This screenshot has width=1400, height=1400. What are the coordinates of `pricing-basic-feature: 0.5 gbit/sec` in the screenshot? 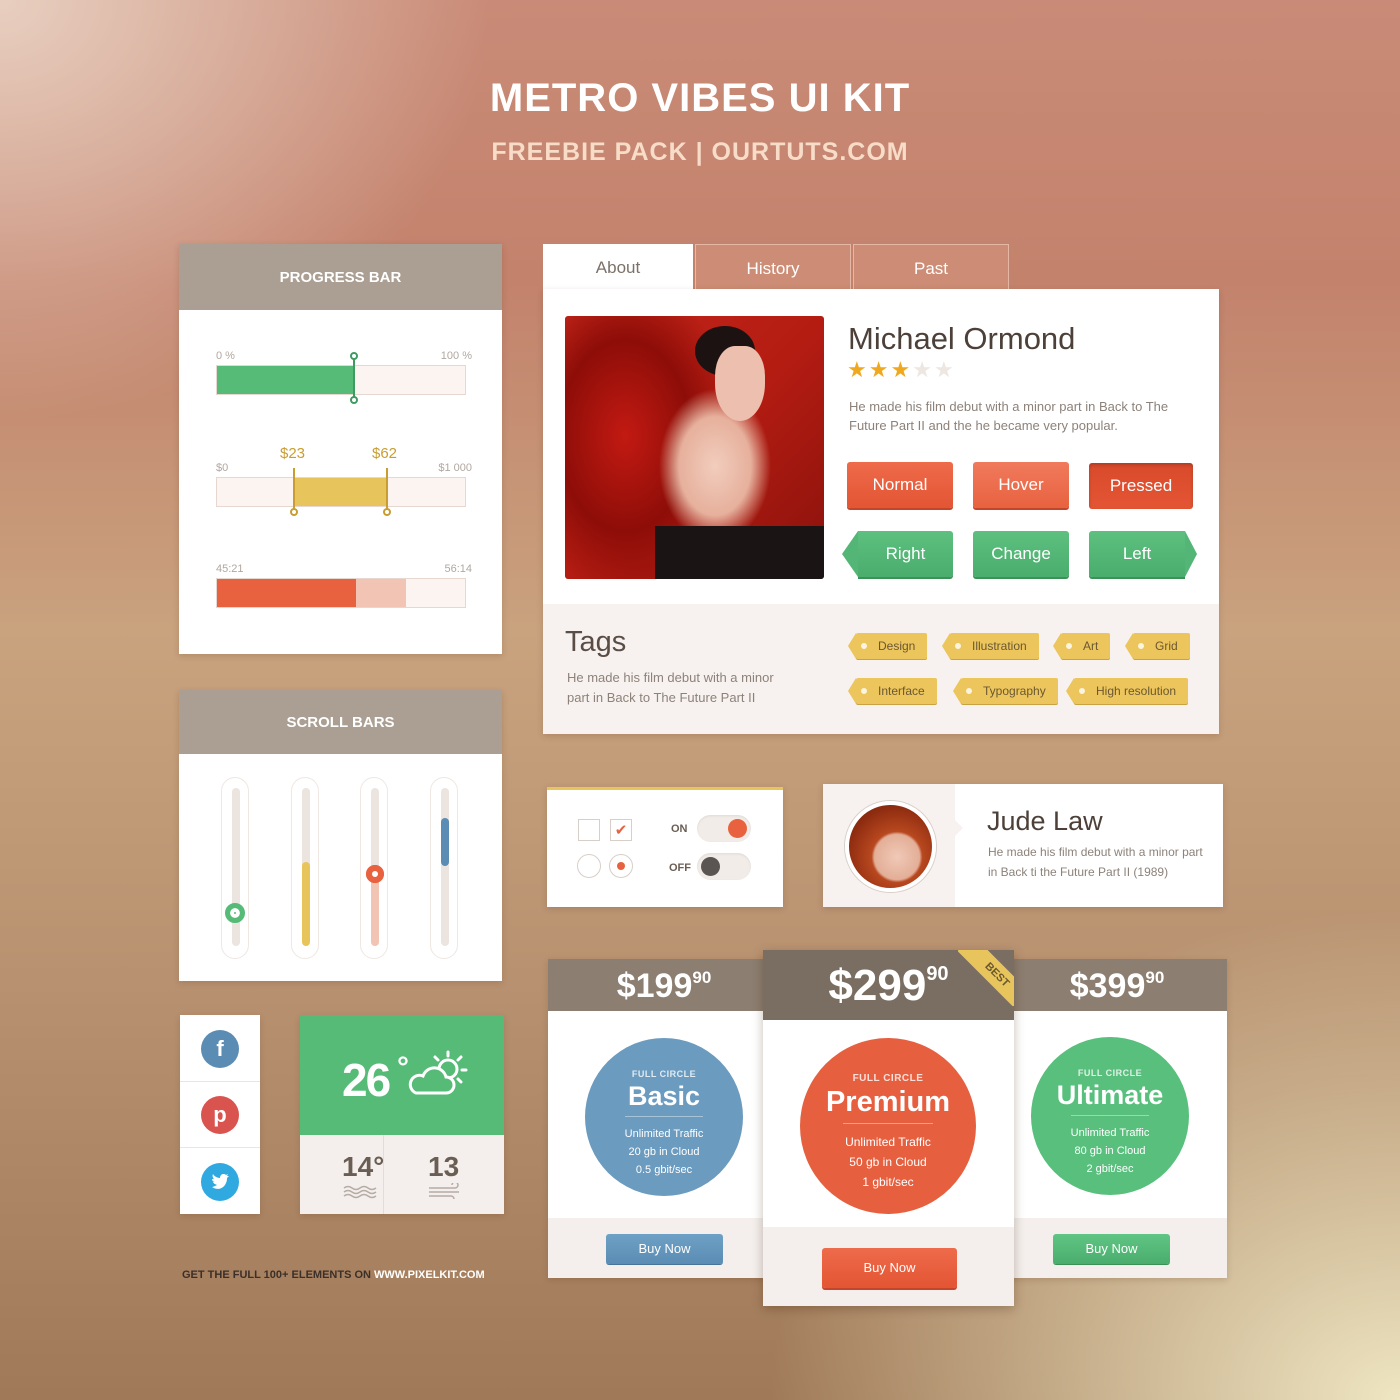 It's located at (664, 1170).